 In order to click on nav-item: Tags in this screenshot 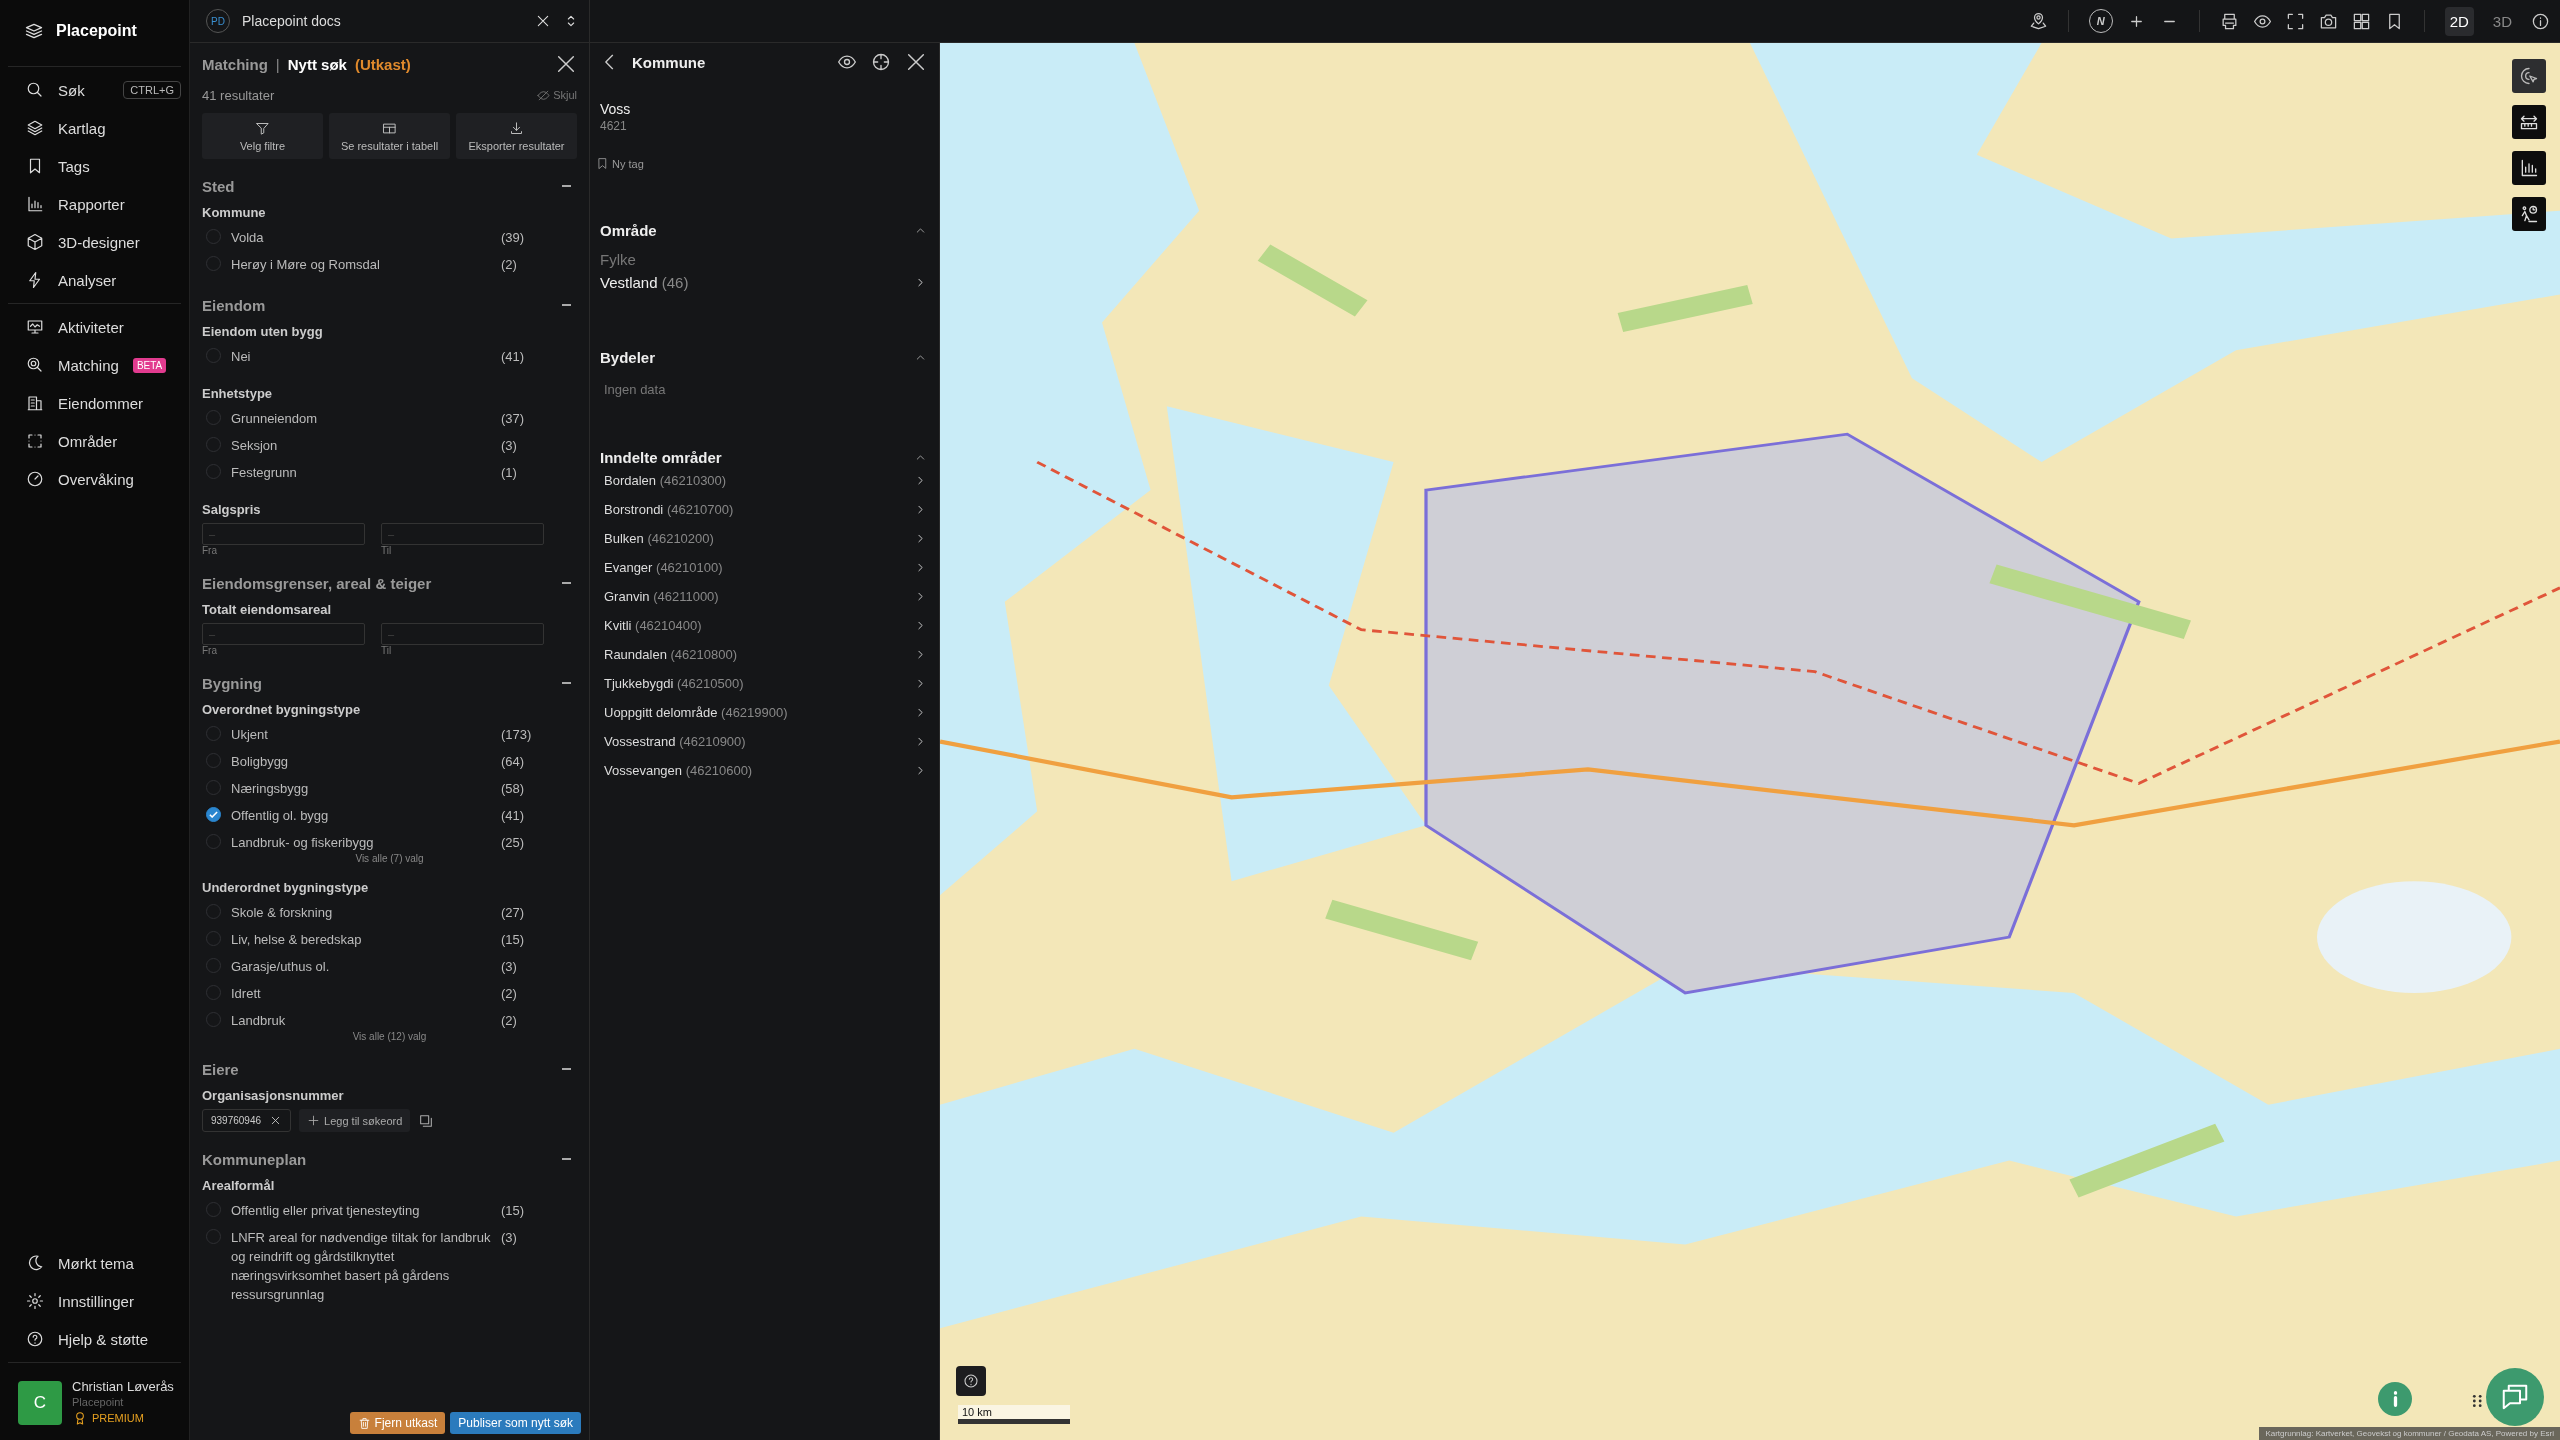, I will do `click(94, 166)`.